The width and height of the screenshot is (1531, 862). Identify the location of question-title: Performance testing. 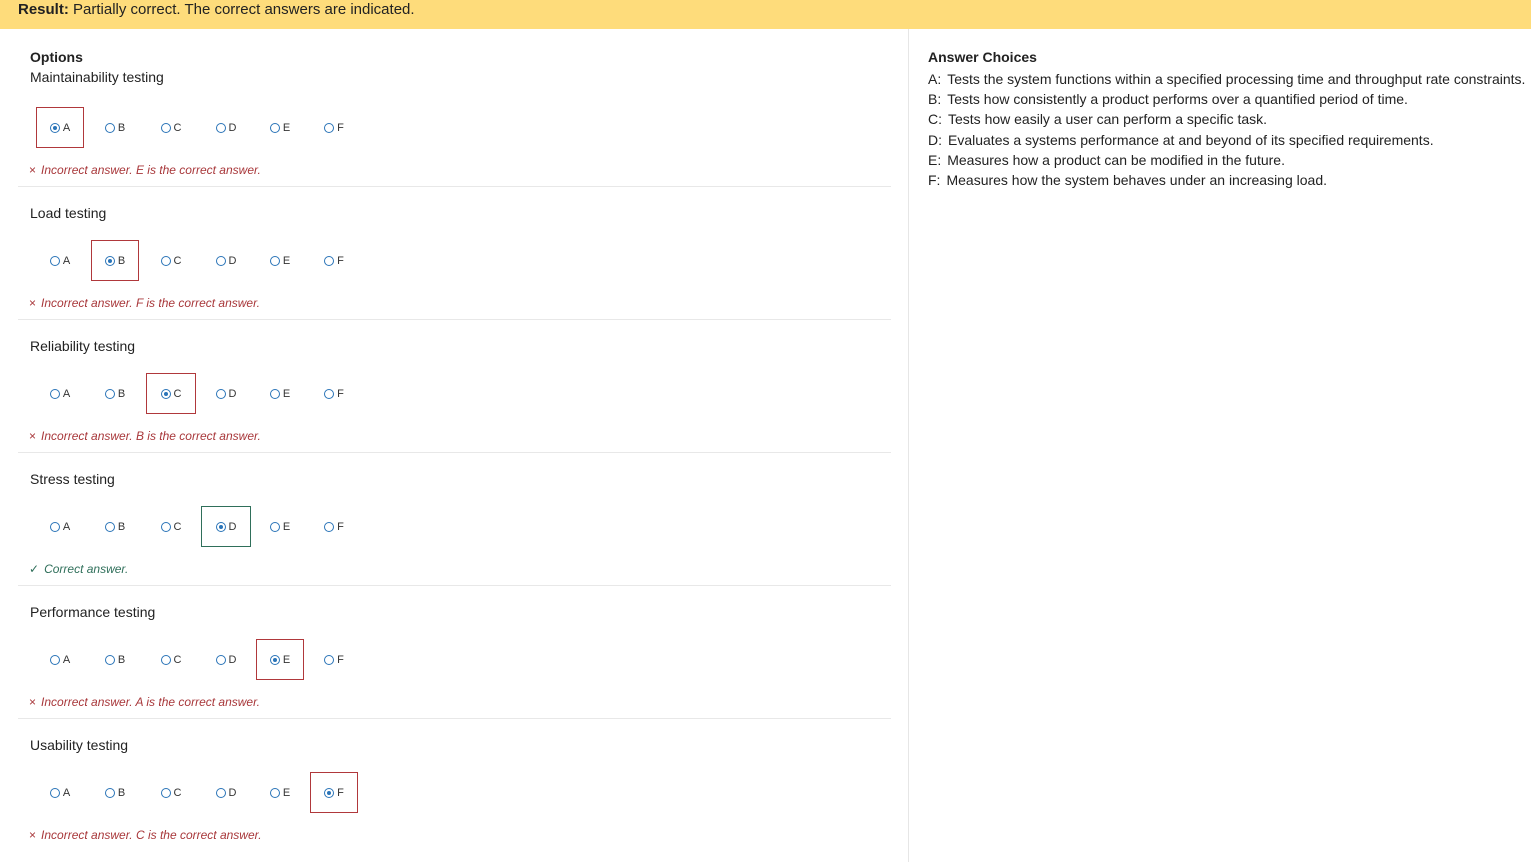
(93, 612).